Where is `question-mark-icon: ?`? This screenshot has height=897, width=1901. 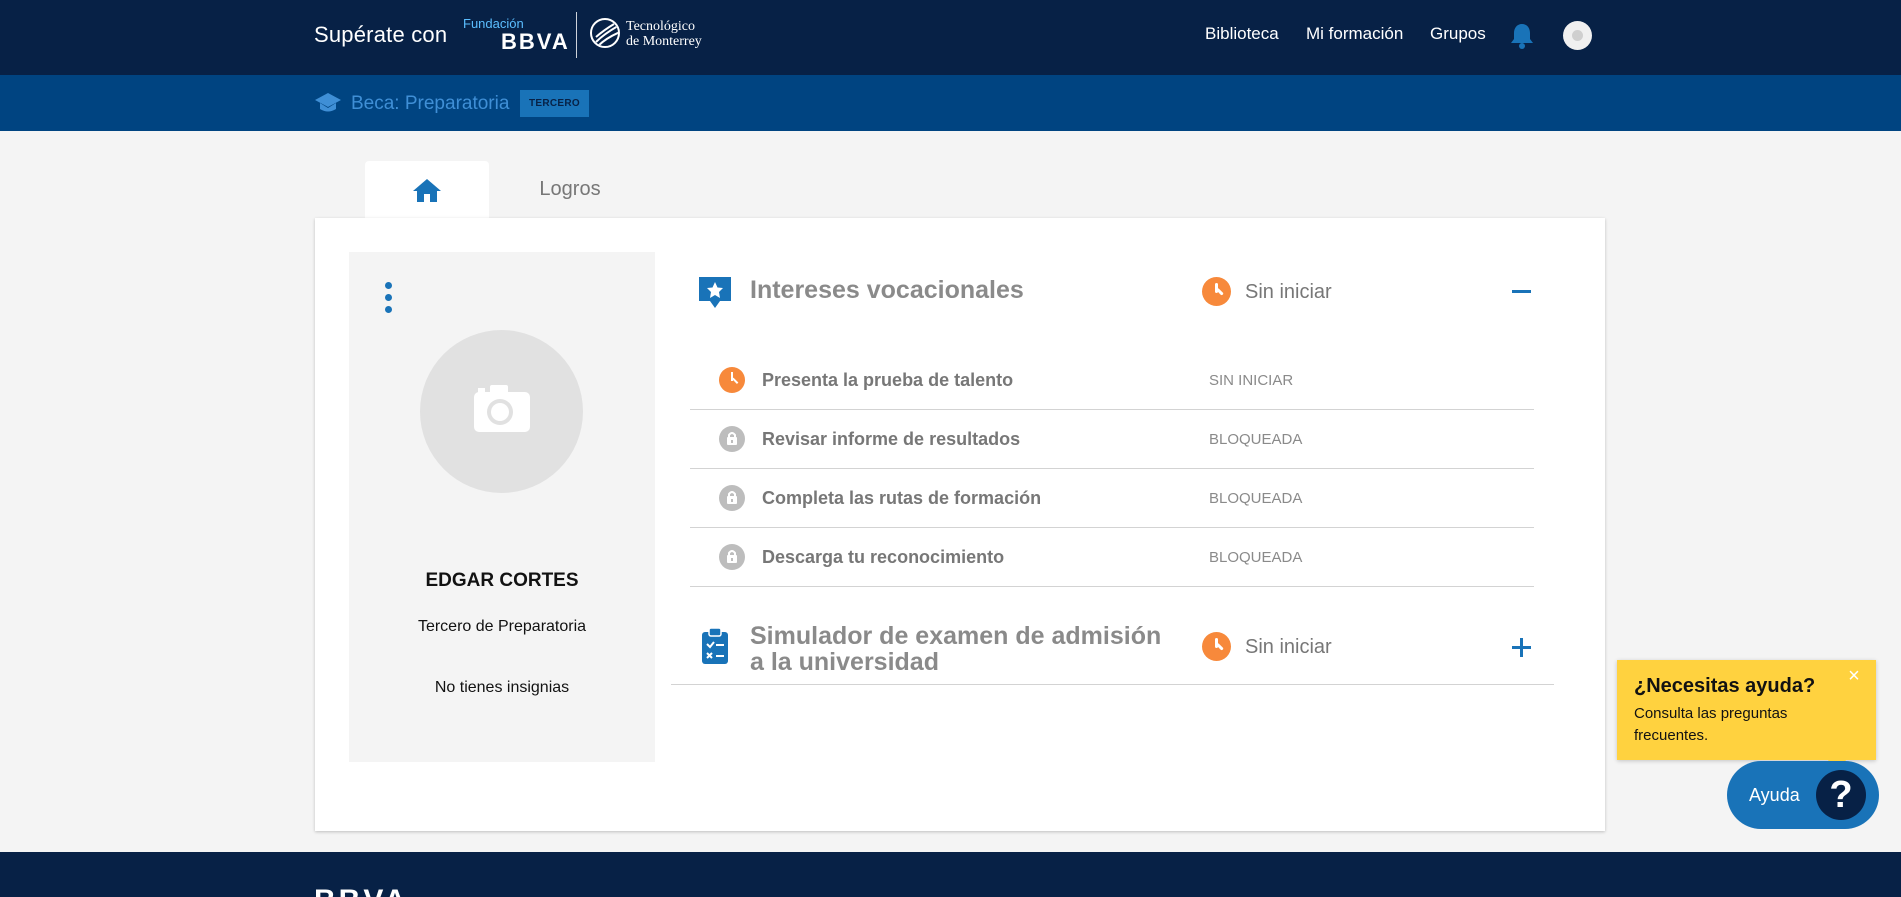
question-mark-icon: ? is located at coordinates (1841, 795).